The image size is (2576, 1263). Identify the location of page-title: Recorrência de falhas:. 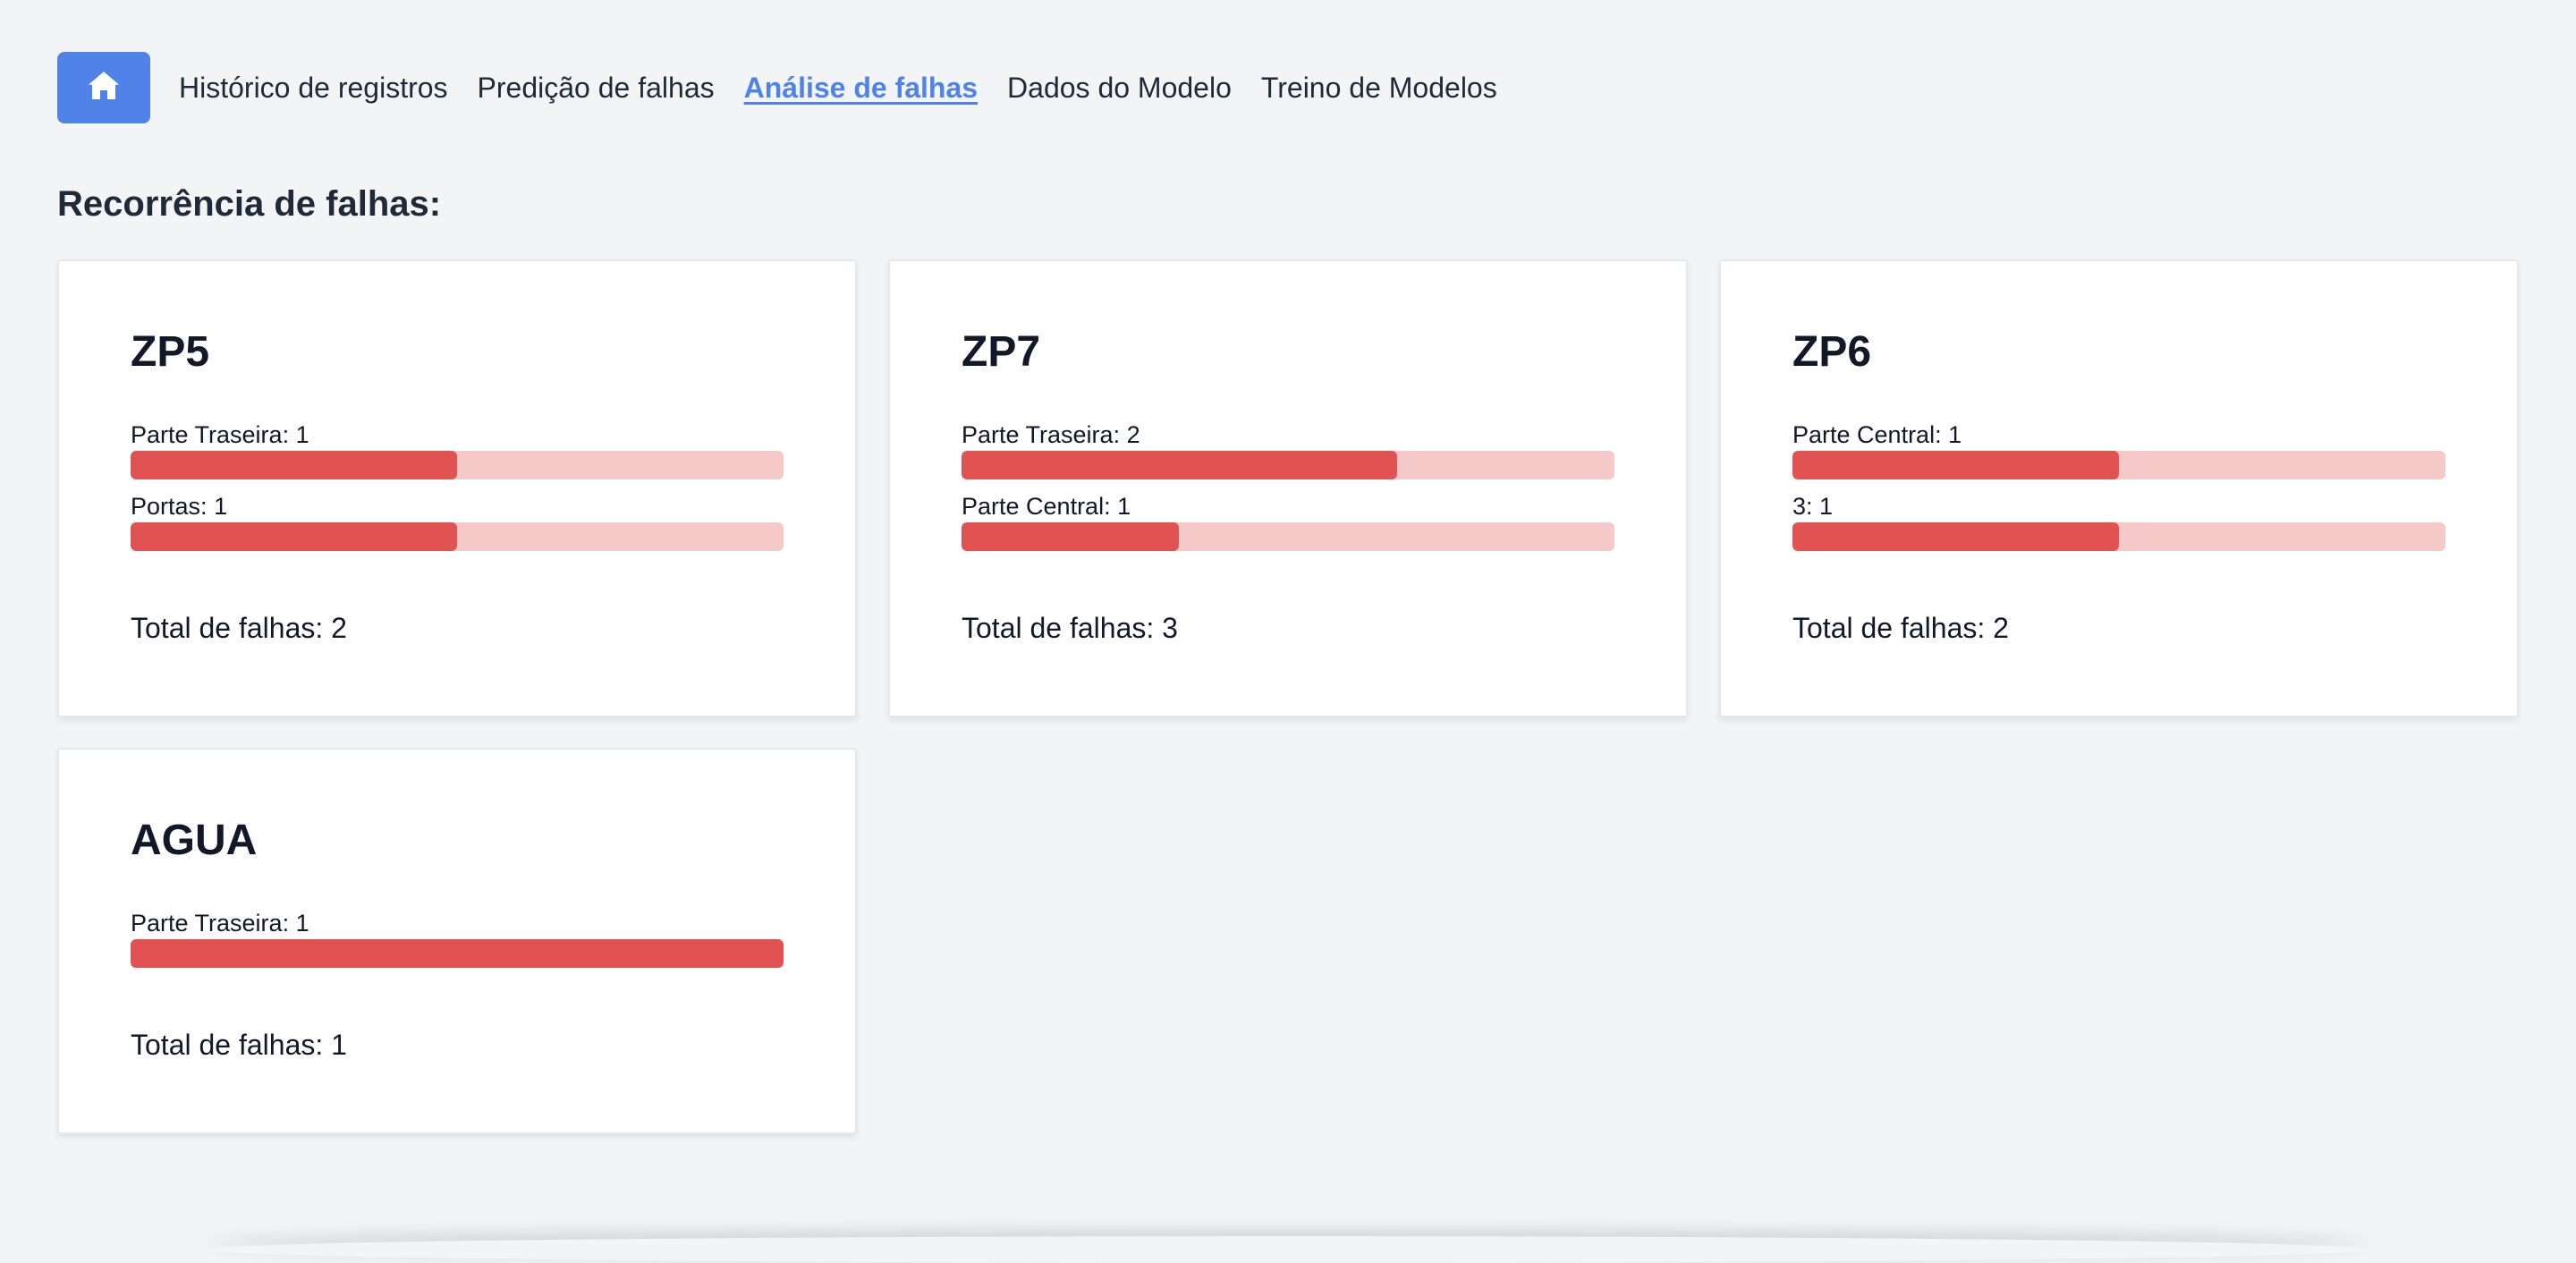
(249, 204).